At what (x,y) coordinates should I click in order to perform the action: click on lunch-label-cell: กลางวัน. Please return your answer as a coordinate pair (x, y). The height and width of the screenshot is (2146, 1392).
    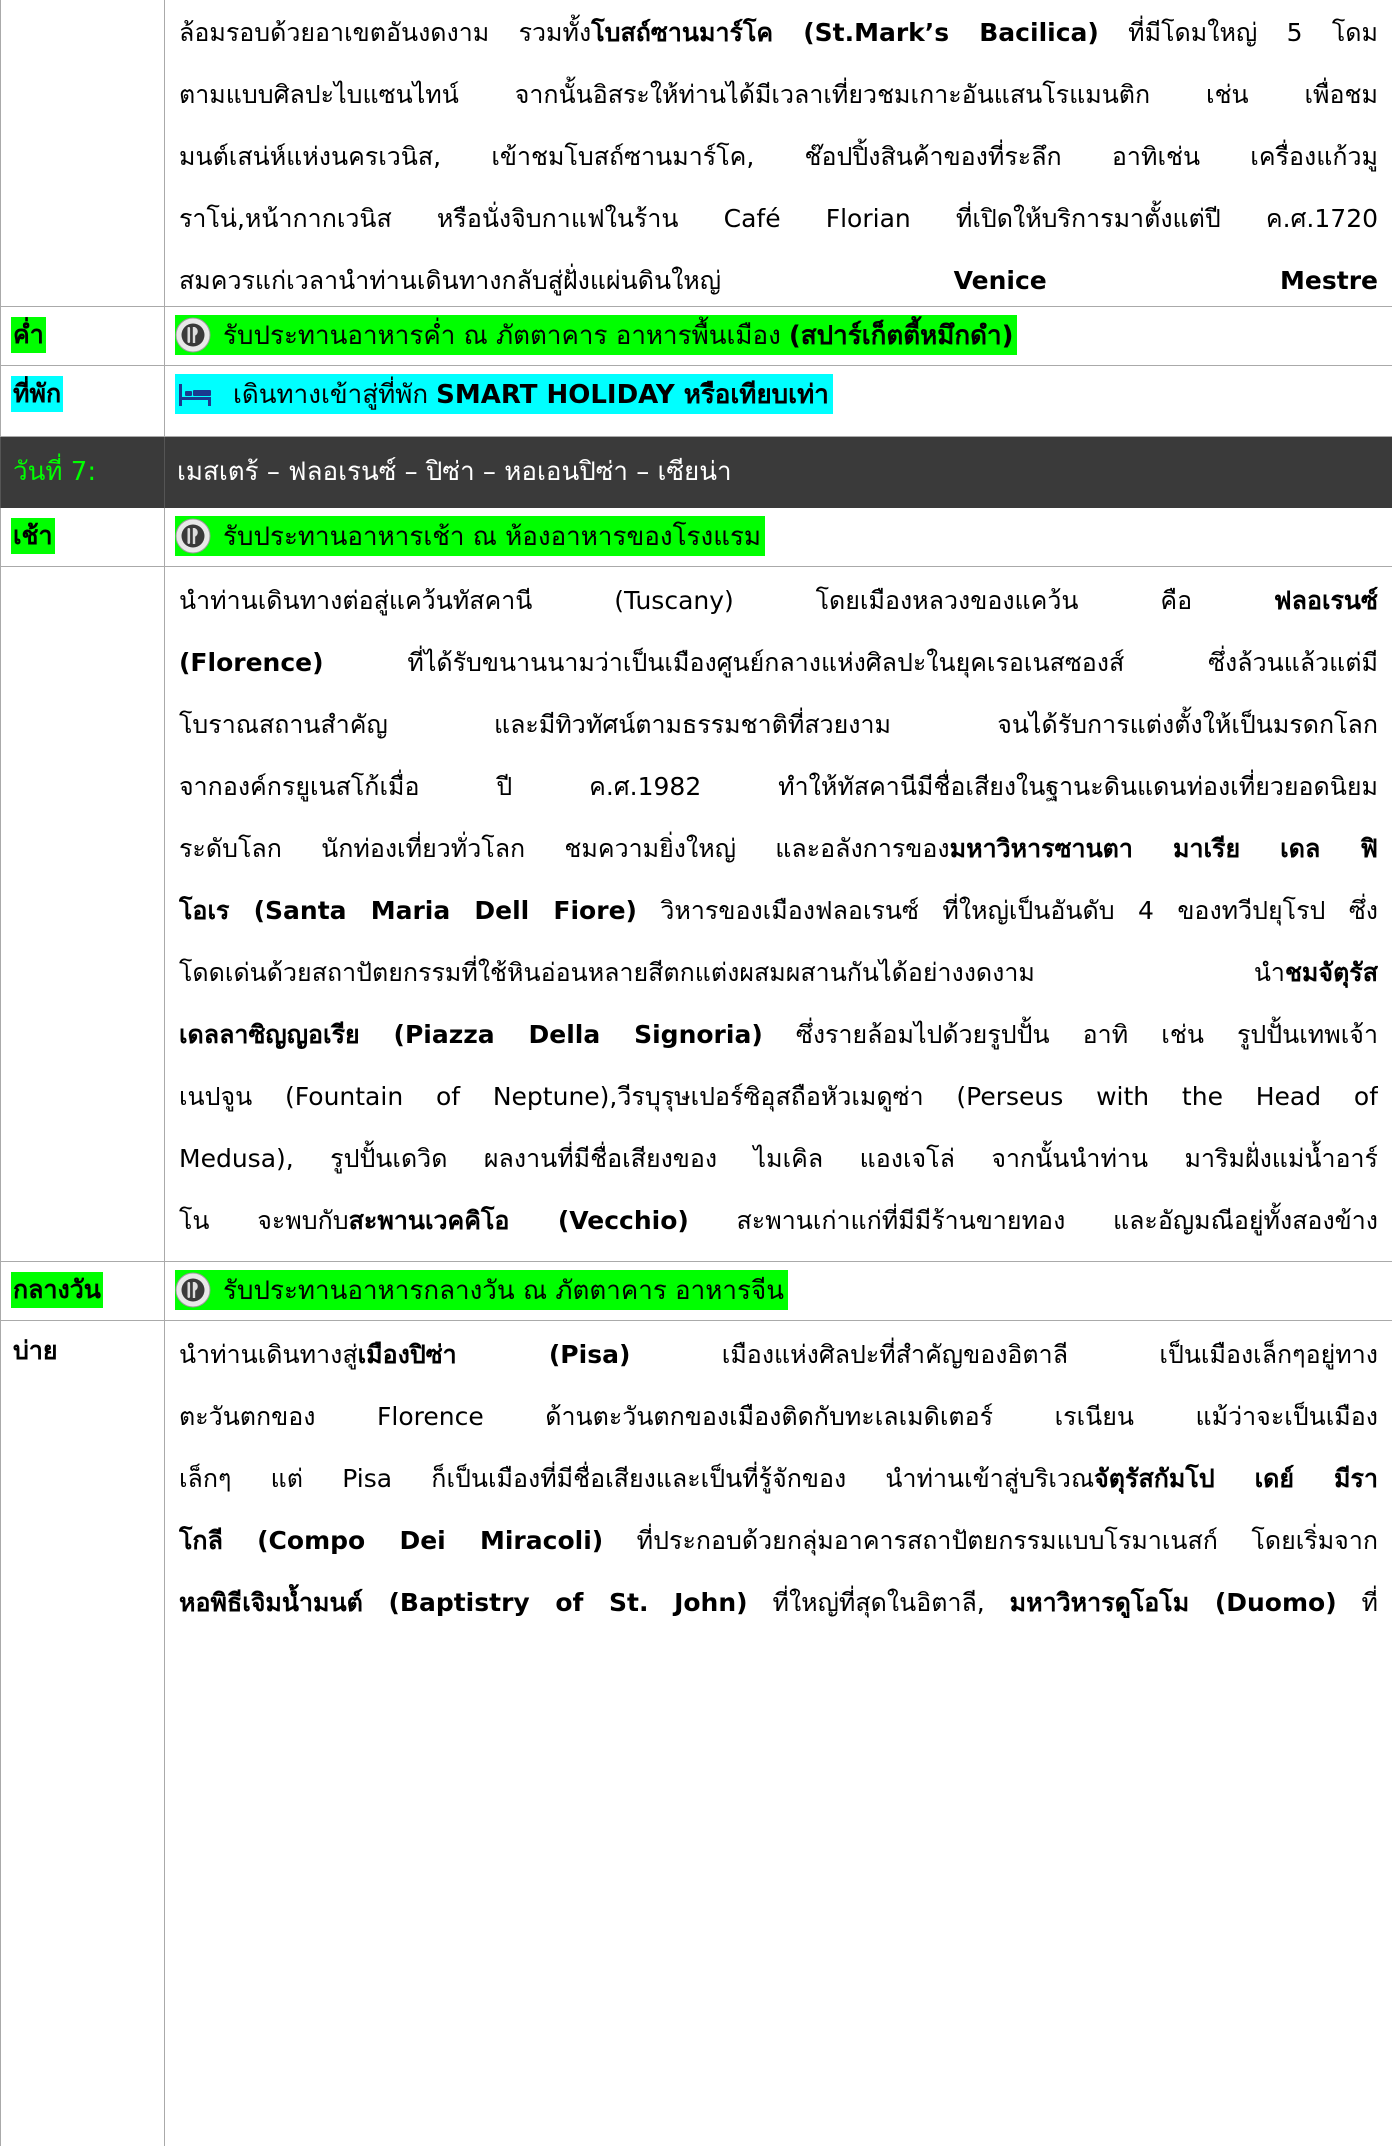
    Looking at the image, I should click on (82, 1291).